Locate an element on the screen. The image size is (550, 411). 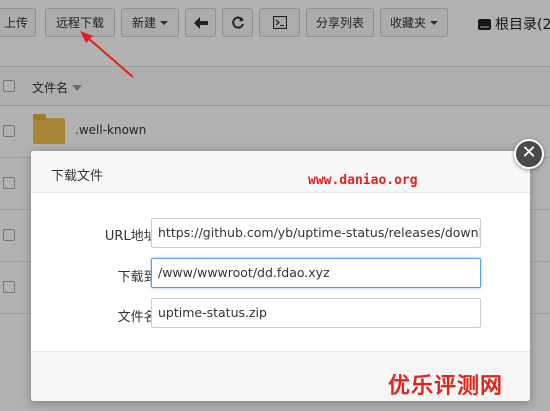
close-icon: ✕ is located at coordinates (529, 152).